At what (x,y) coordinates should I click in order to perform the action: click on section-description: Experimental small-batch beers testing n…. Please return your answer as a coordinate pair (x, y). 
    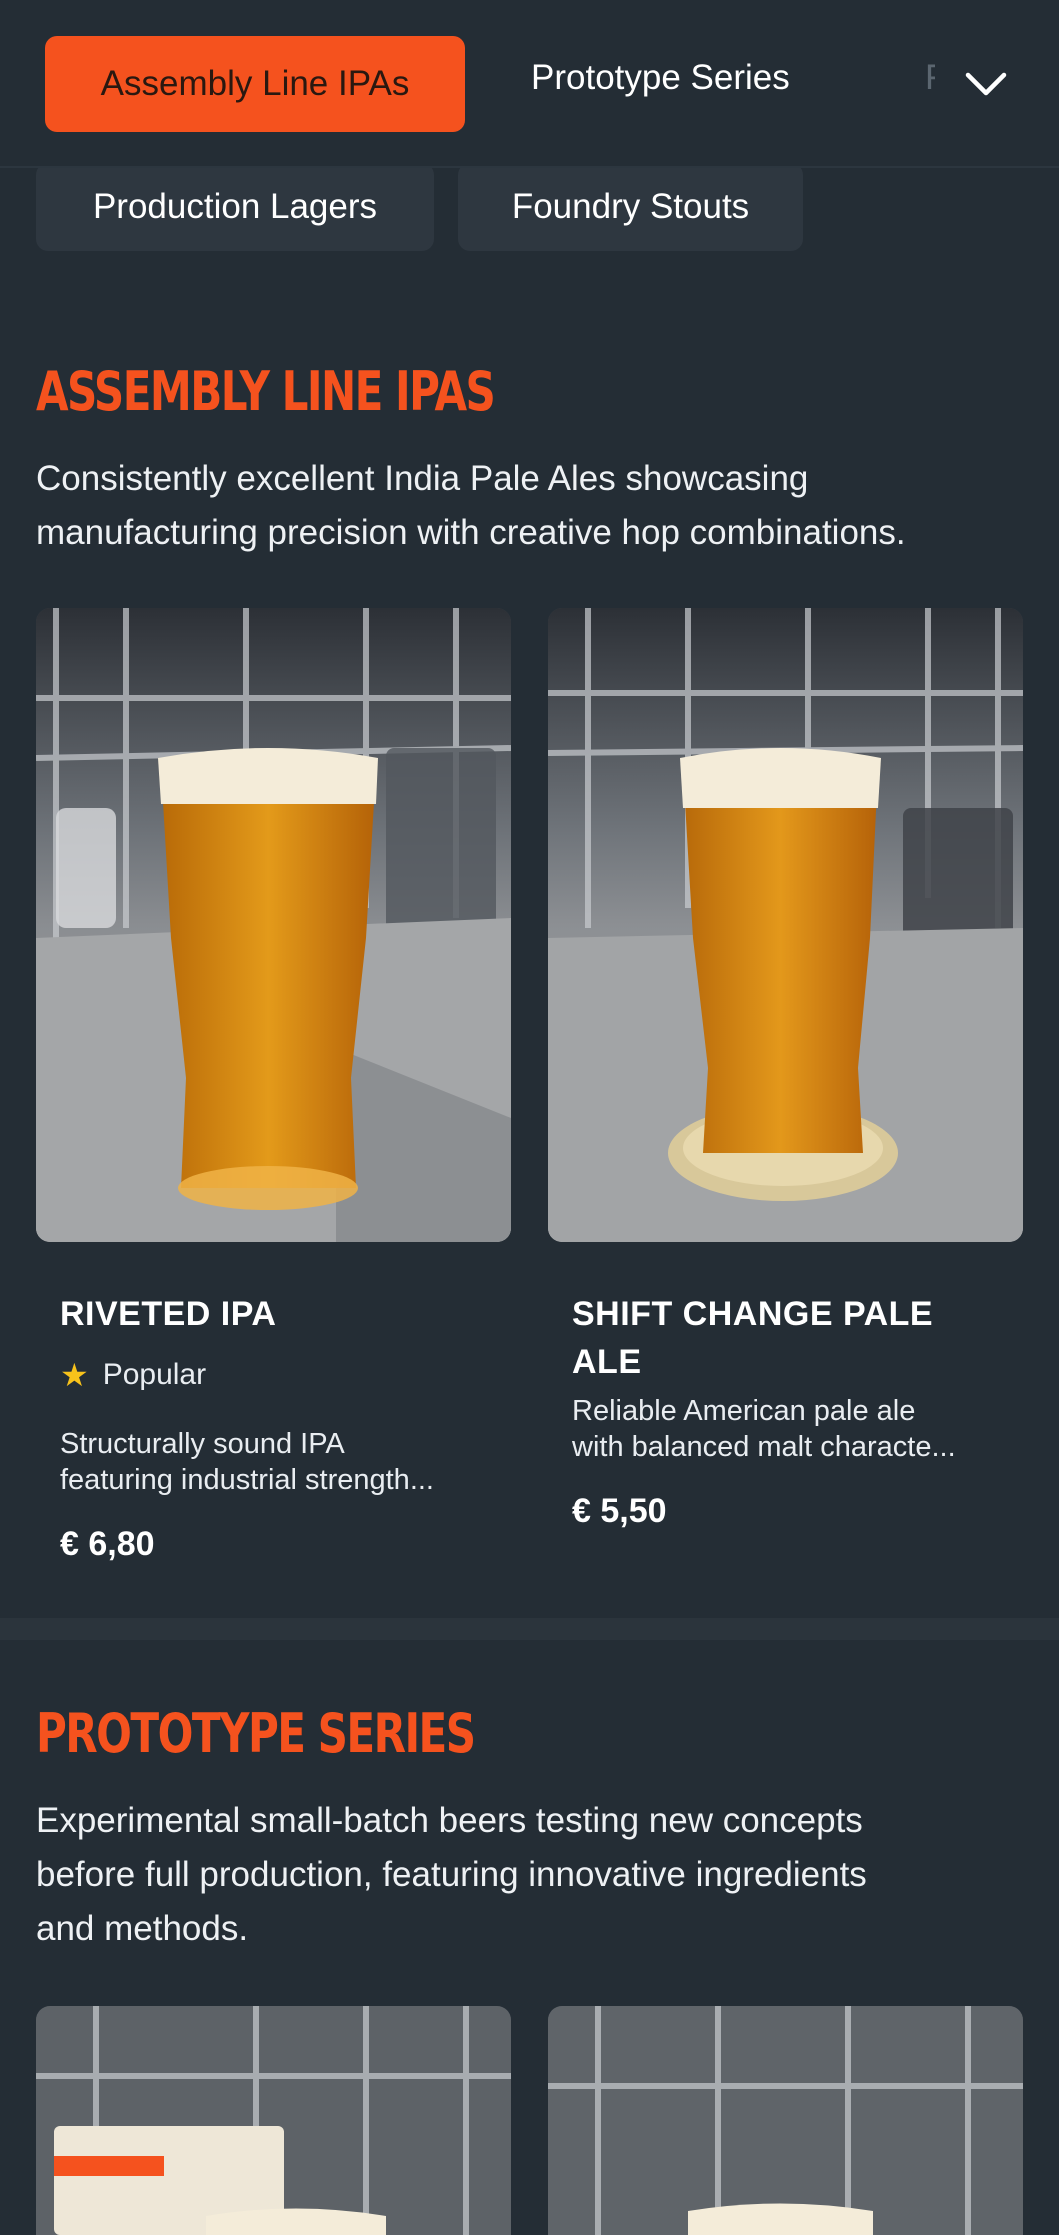
    Looking at the image, I should click on (536, 1875).